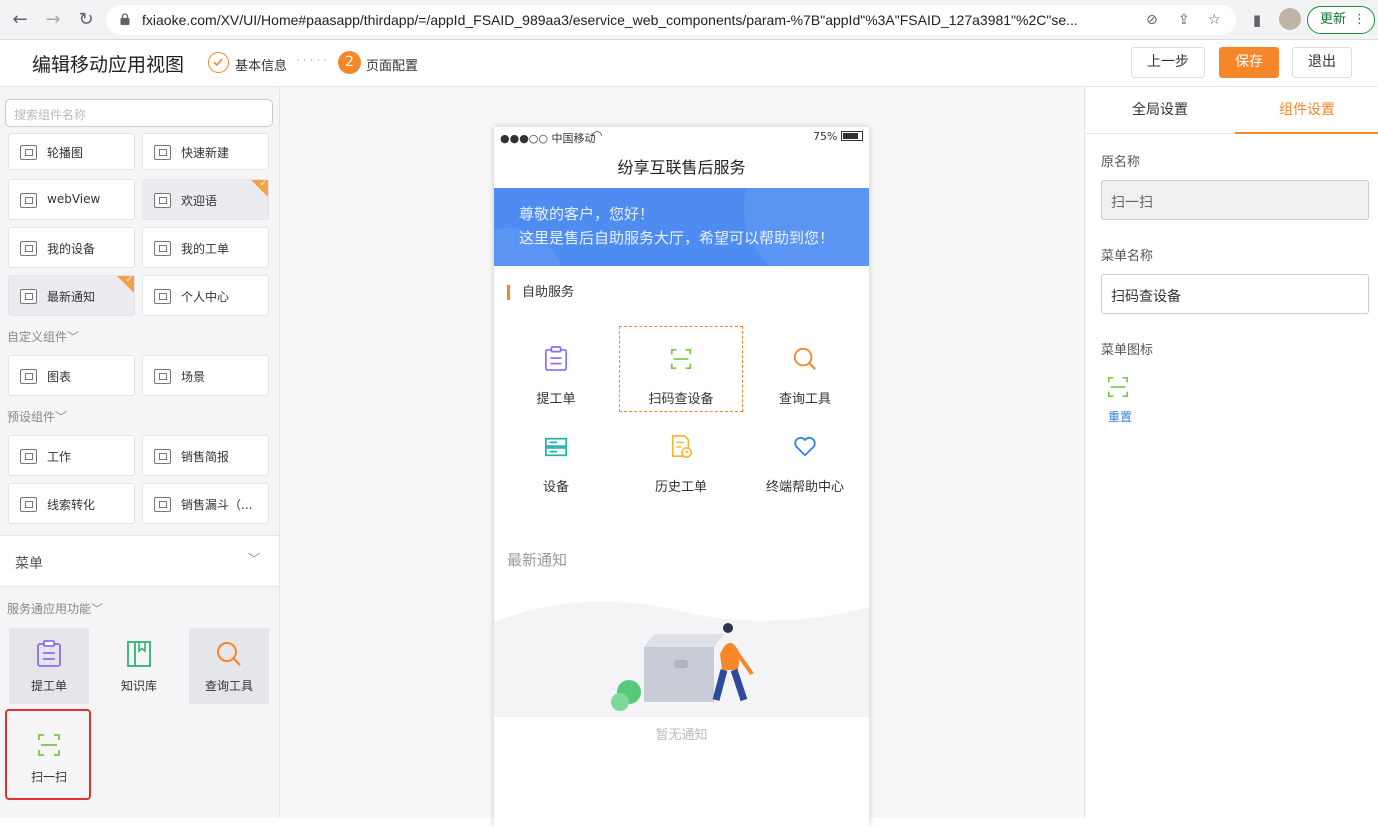 The height and width of the screenshot is (827, 1378). I want to click on service-tile: 终端帮助中心, so click(805, 457).